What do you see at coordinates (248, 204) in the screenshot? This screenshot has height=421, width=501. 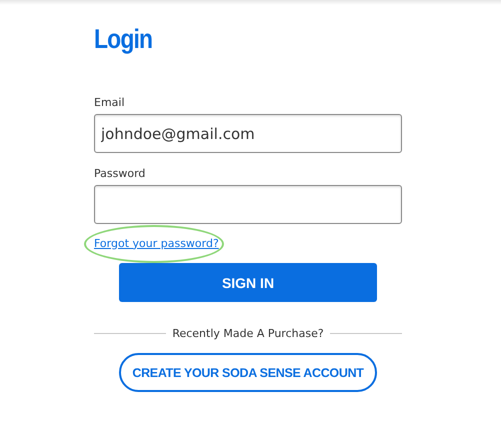 I see `password-field` at bounding box center [248, 204].